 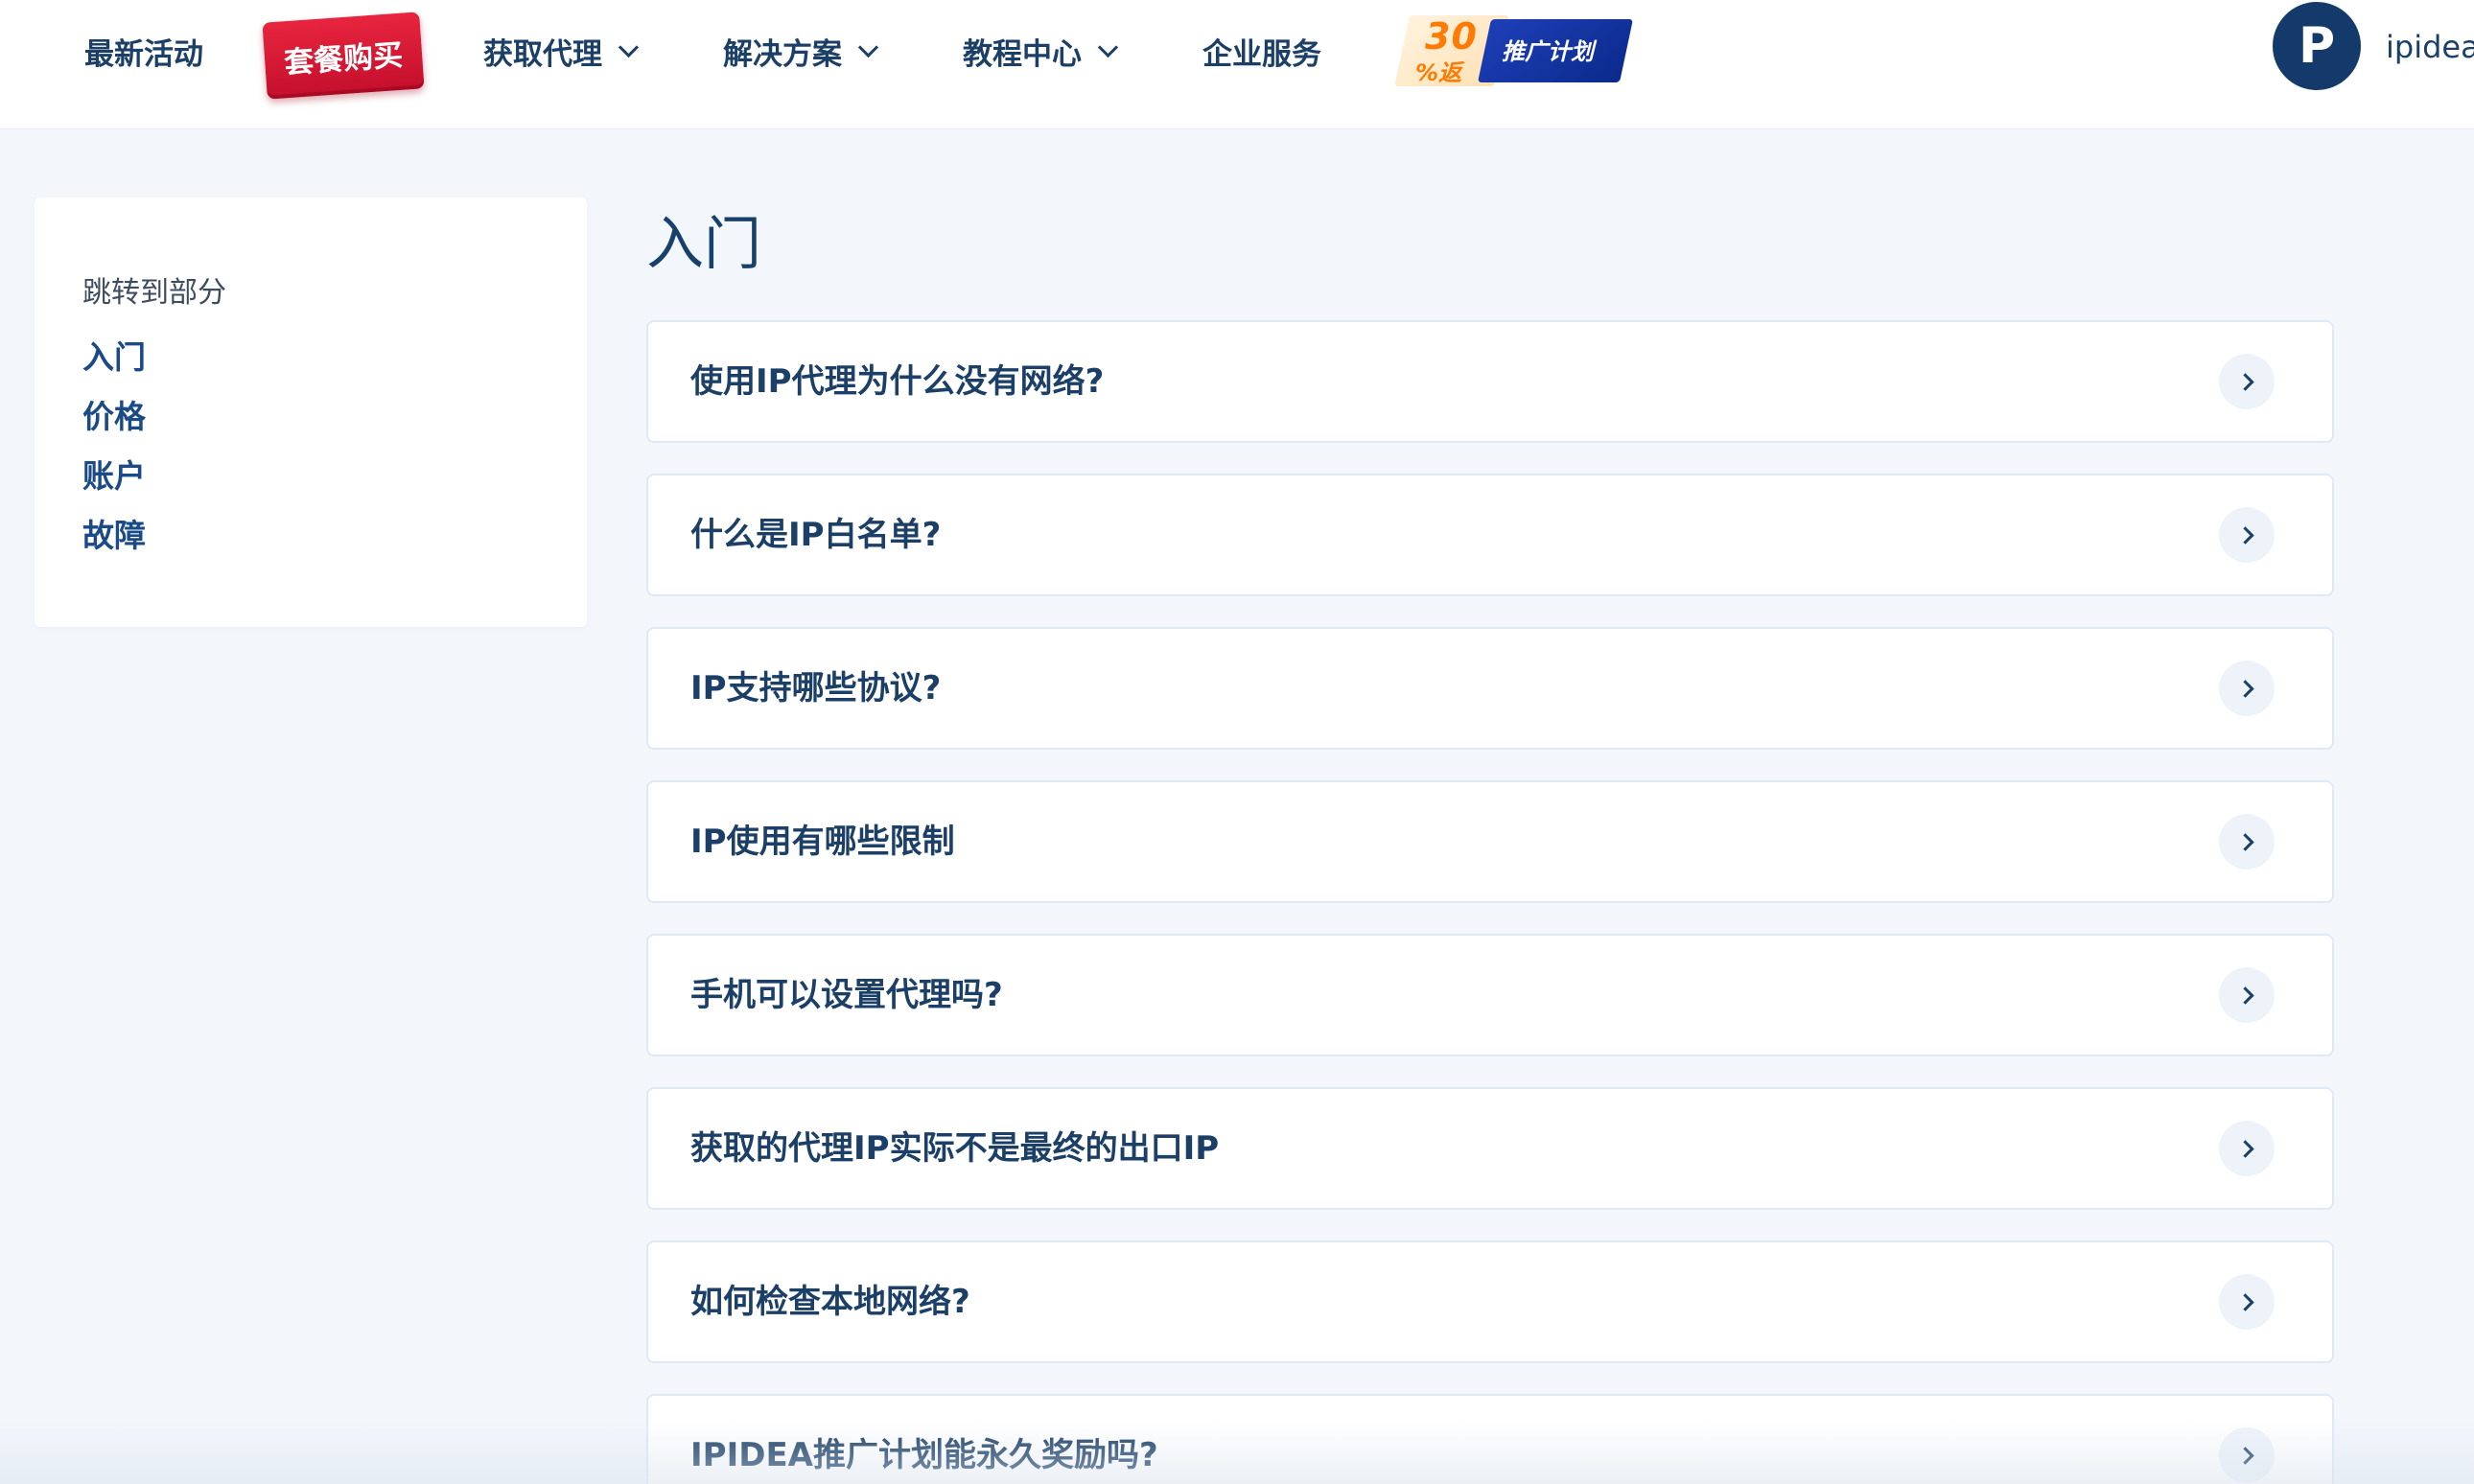 I want to click on nav-enterprise-service: 企业服务, so click(x=1261, y=51).